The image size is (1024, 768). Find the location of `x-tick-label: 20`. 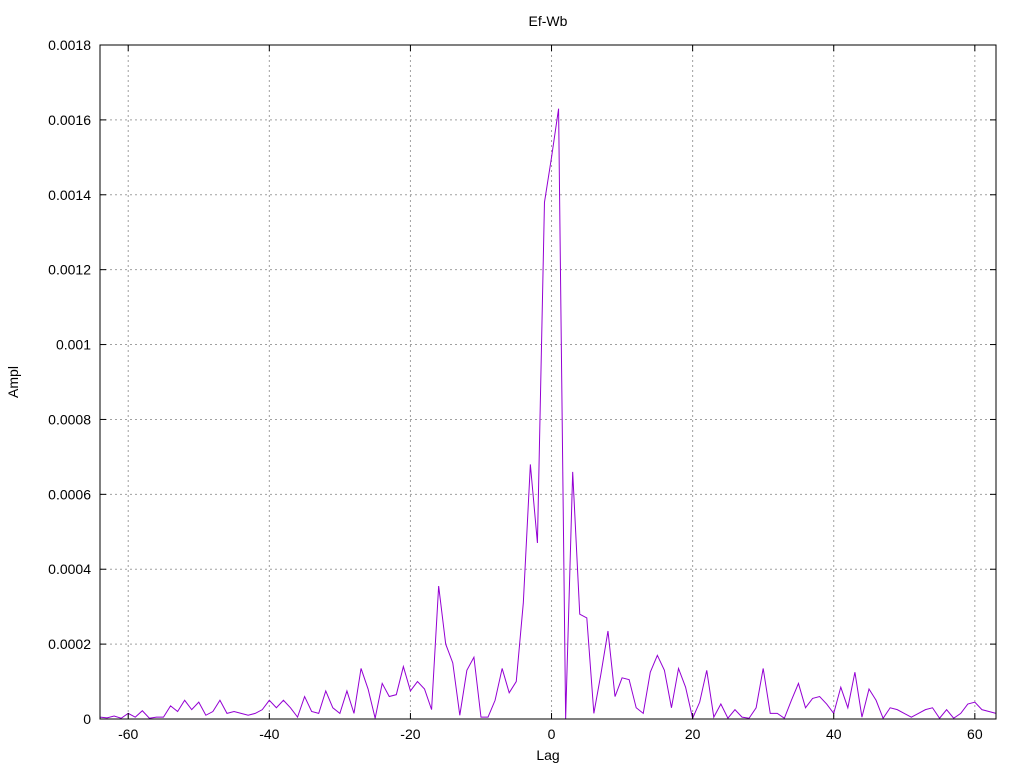

x-tick-label: 20 is located at coordinates (693, 734).